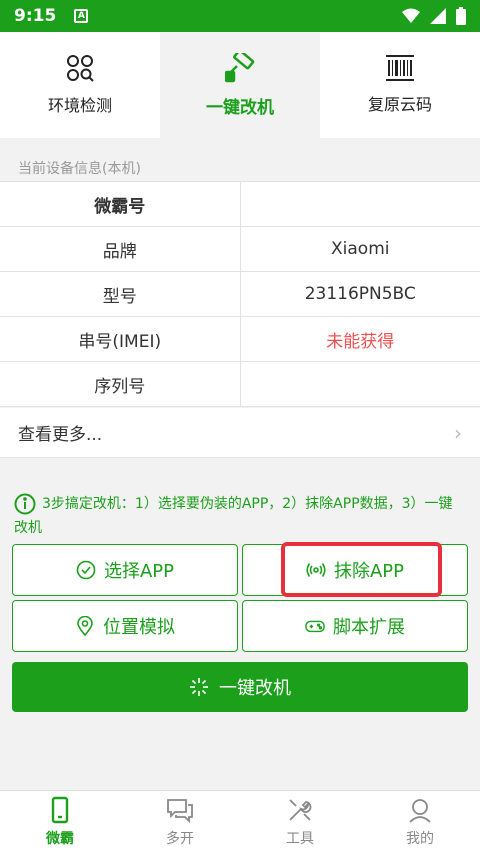 The height and width of the screenshot is (852, 480). I want to click on check-circle-icon, so click(86, 570).